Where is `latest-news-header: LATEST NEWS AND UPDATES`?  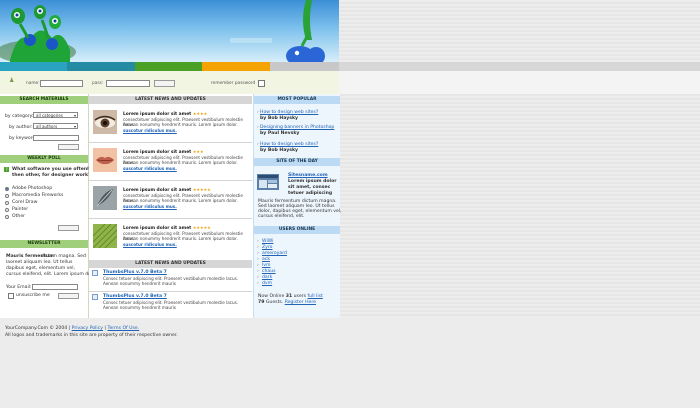 latest-news-header: LATEST NEWS AND UPDATES is located at coordinates (170, 100).